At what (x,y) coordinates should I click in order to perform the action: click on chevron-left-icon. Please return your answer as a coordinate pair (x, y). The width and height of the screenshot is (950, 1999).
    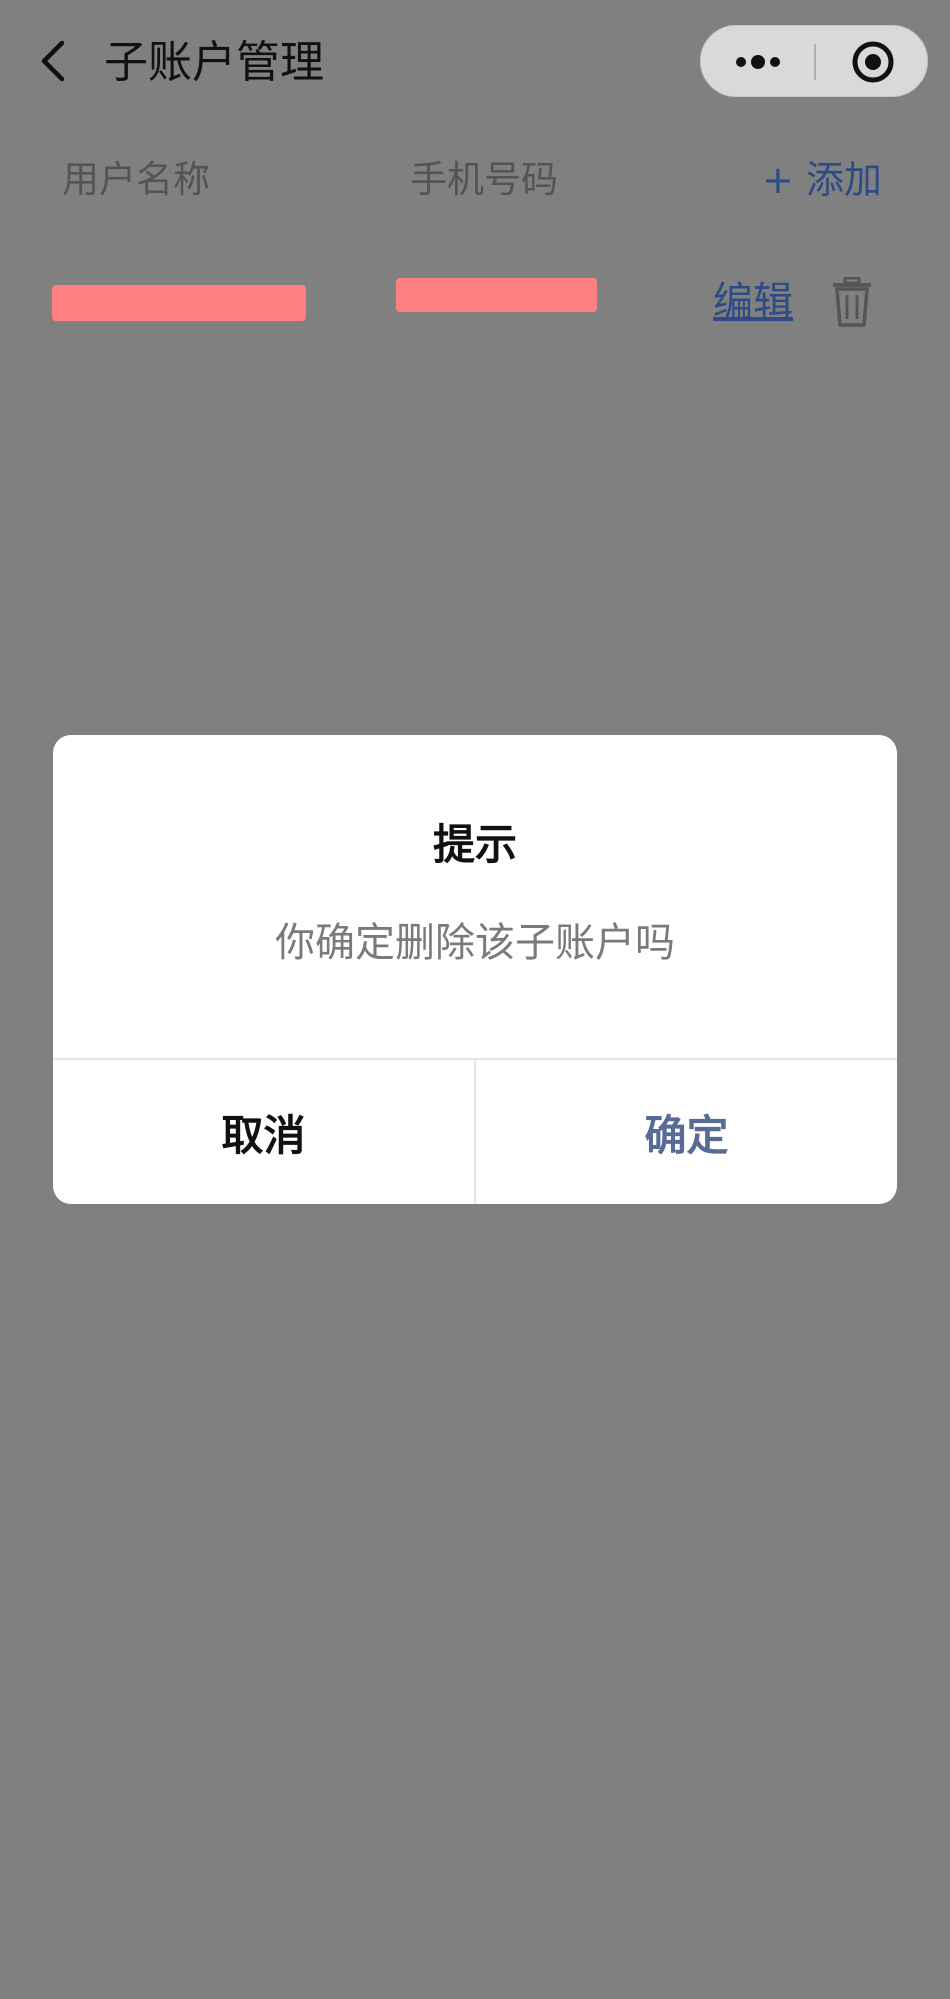
    Looking at the image, I should click on (53, 61).